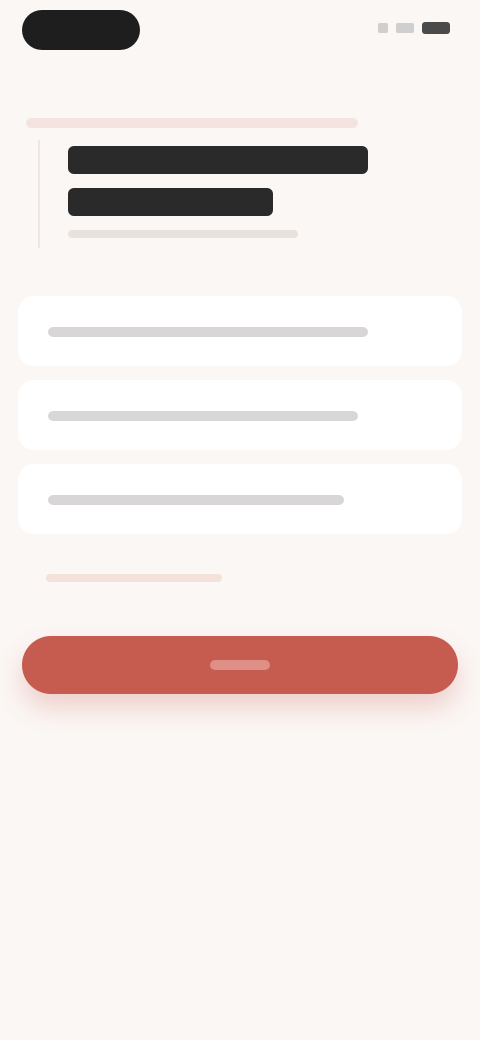 This screenshot has height=1040, width=480. I want to click on continue-button, so click(240, 665).